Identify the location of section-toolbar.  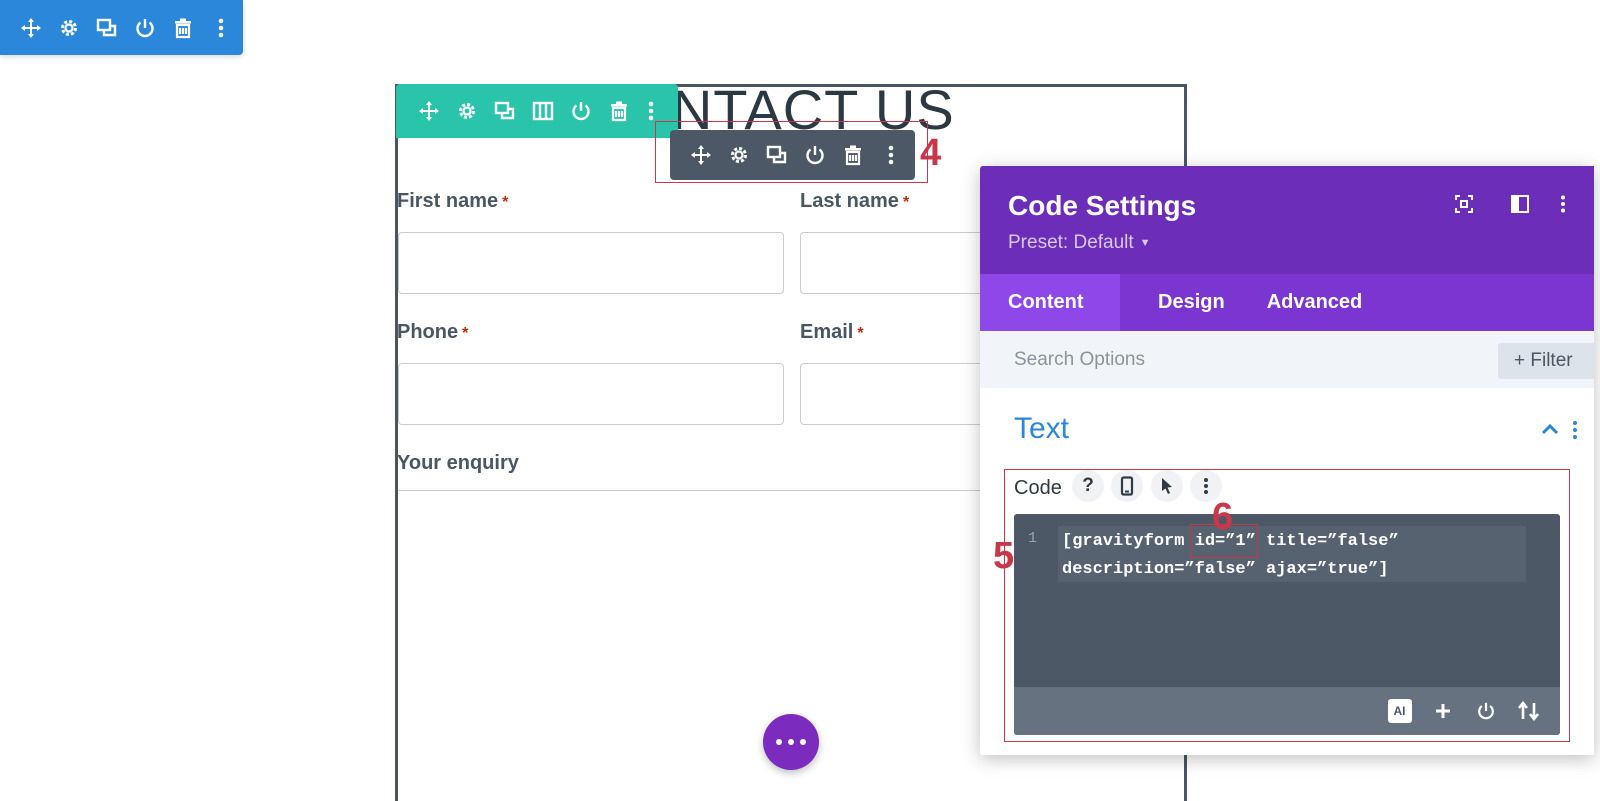
(121, 27).